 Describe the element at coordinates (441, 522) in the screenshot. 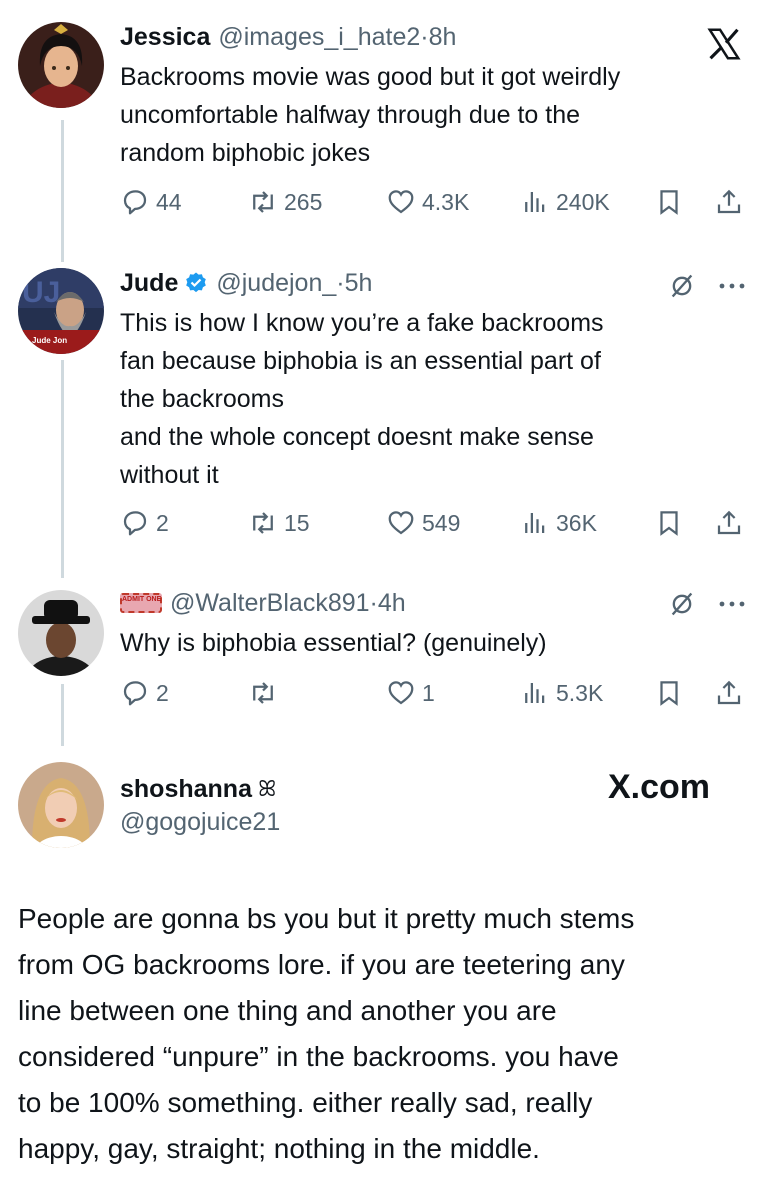

I see `like-count: 549` at that location.